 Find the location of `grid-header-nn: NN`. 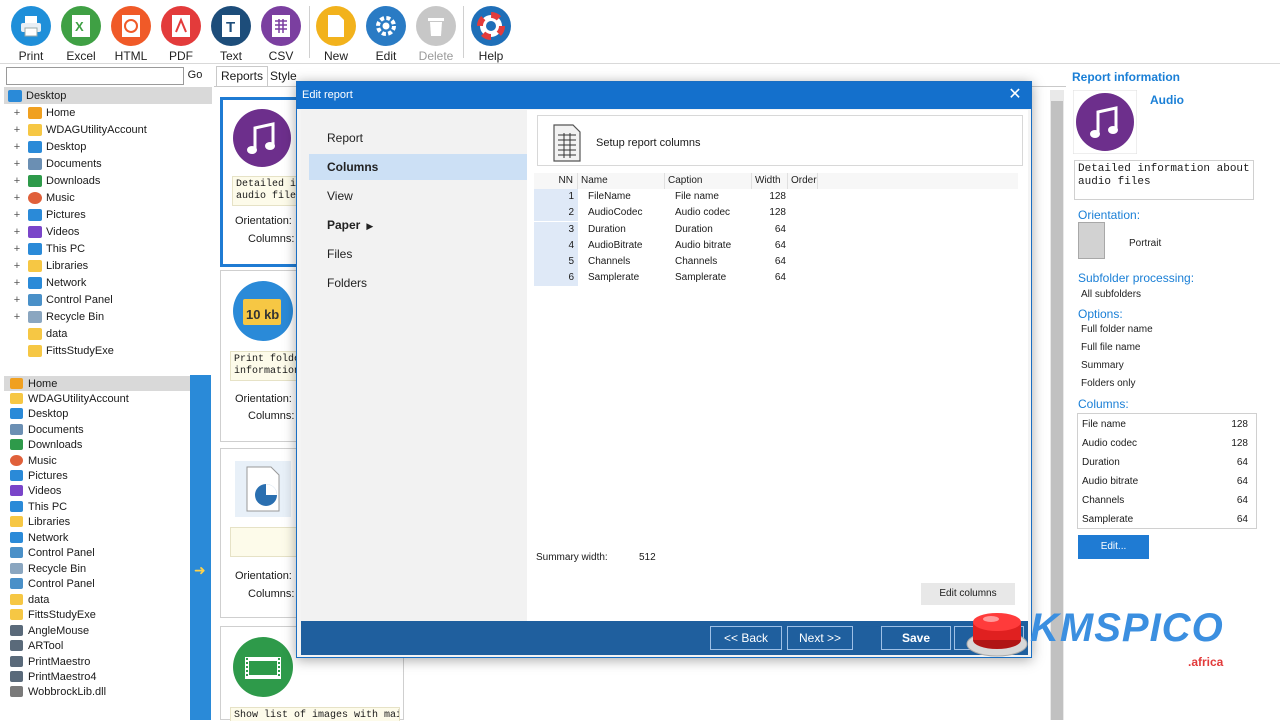

grid-header-nn: NN is located at coordinates (556, 181).